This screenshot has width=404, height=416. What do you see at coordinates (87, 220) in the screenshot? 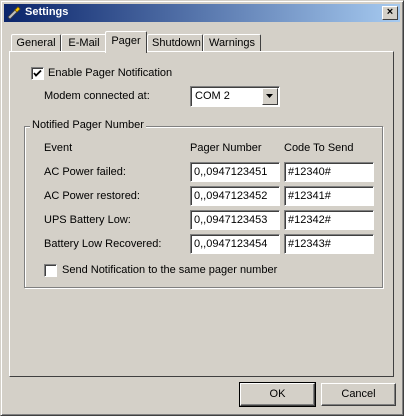
I see `event-ups-battery-low: UPS Battery Low:` at bounding box center [87, 220].